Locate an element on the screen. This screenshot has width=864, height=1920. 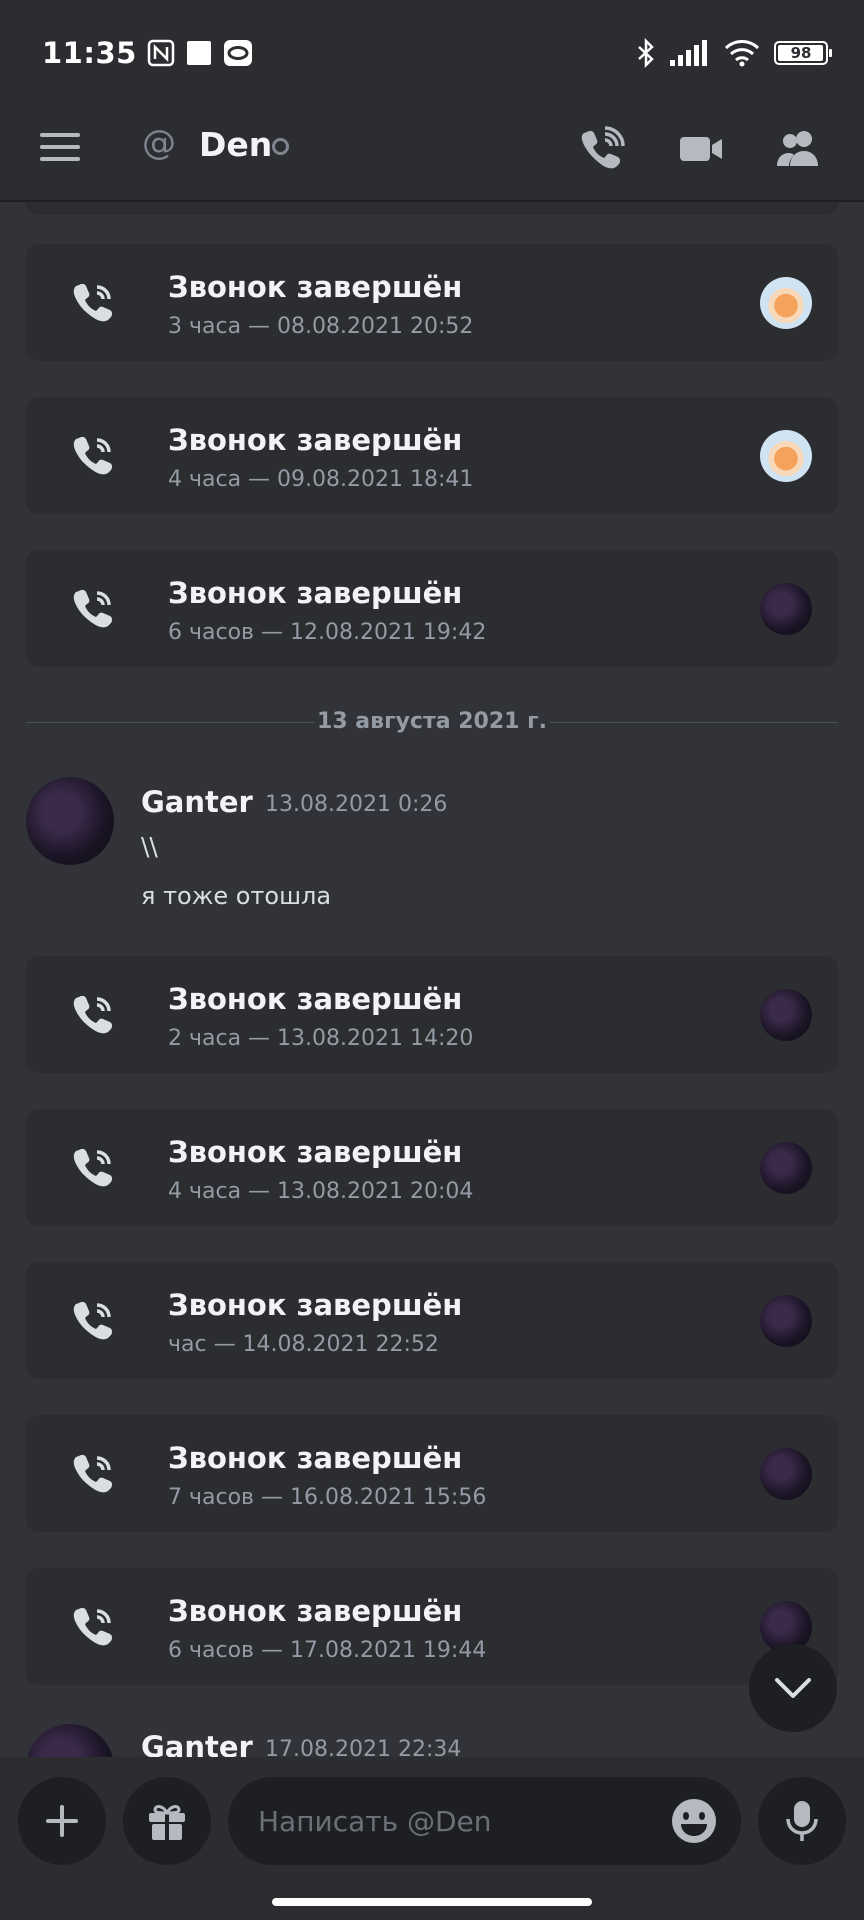
status-right: 98 is located at coordinates (734, 53).